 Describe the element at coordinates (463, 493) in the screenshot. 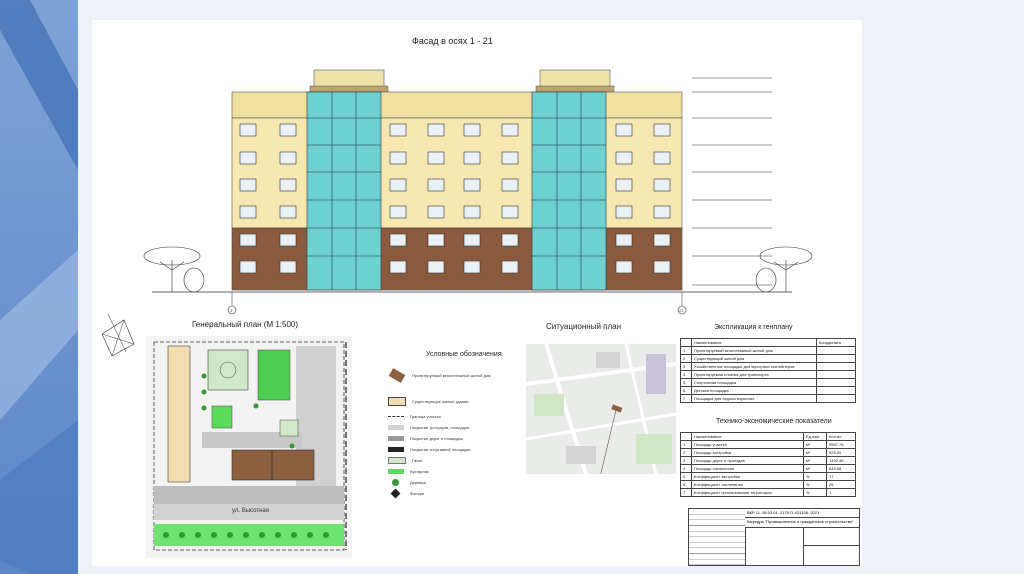

I see `legend-item: Фонари` at that location.